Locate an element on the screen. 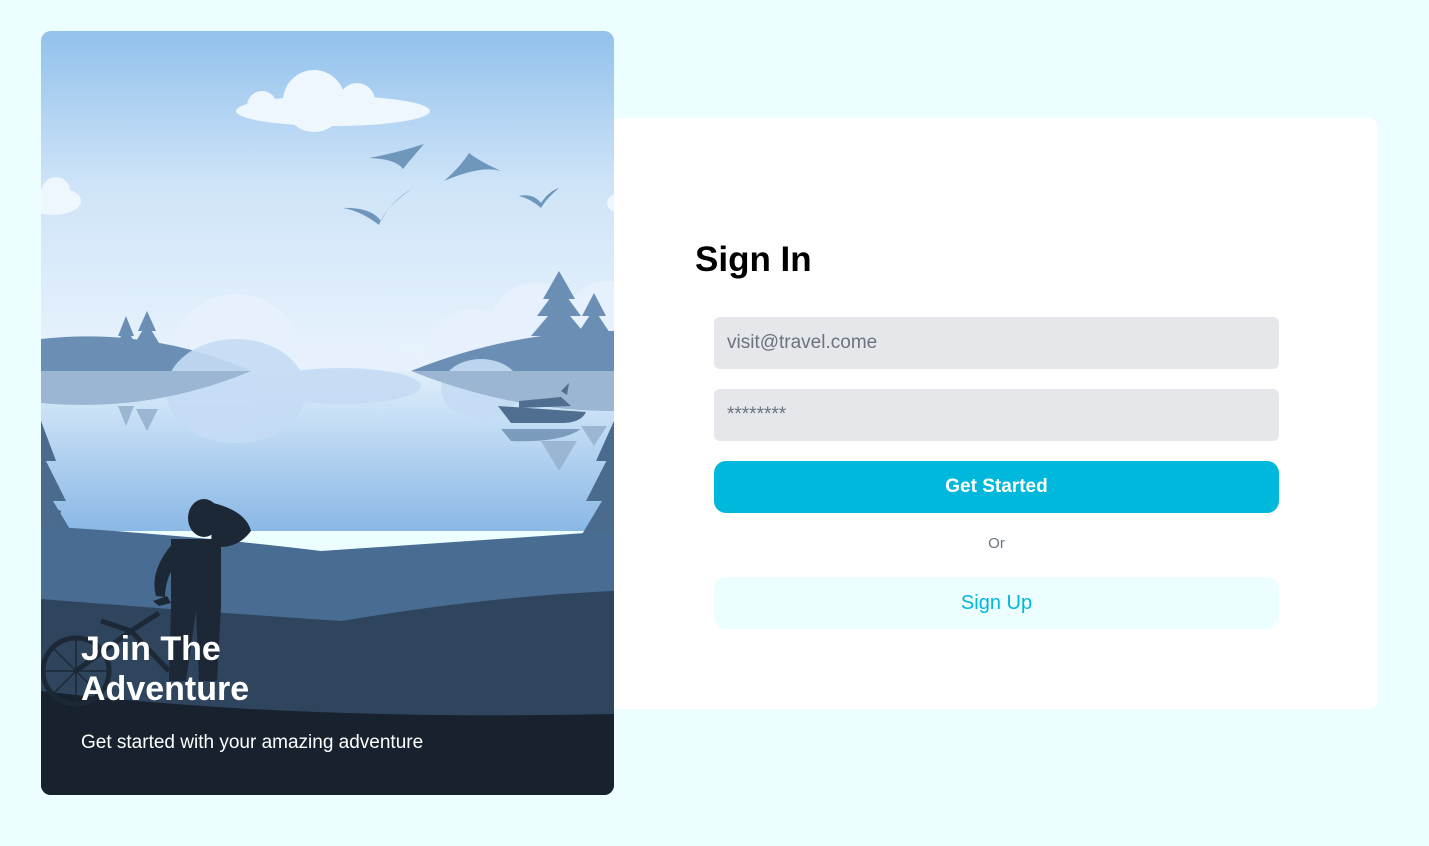 Image resolution: width=1429 pixels, height=846 pixels. or-divider: Or is located at coordinates (996, 543).